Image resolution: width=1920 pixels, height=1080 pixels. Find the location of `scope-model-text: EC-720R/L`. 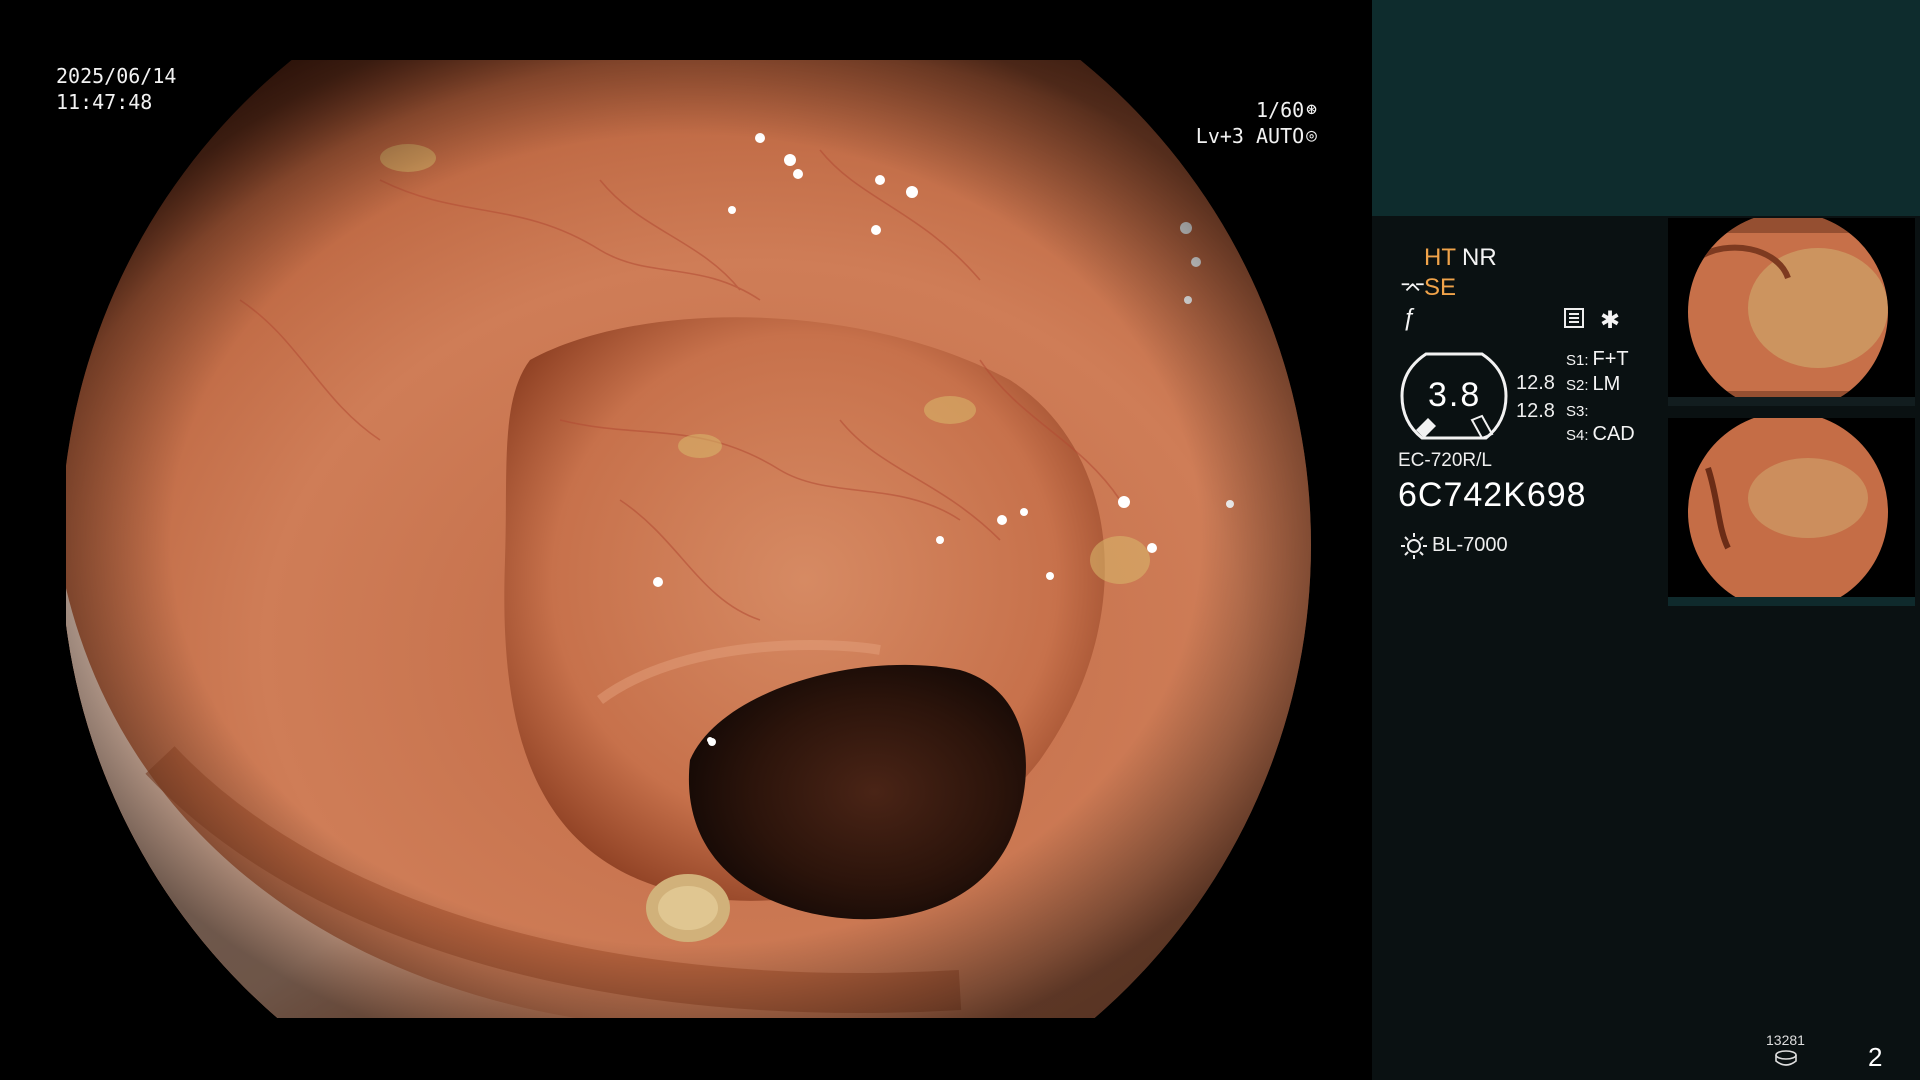

scope-model-text: EC-720R/L is located at coordinates (1445, 460).